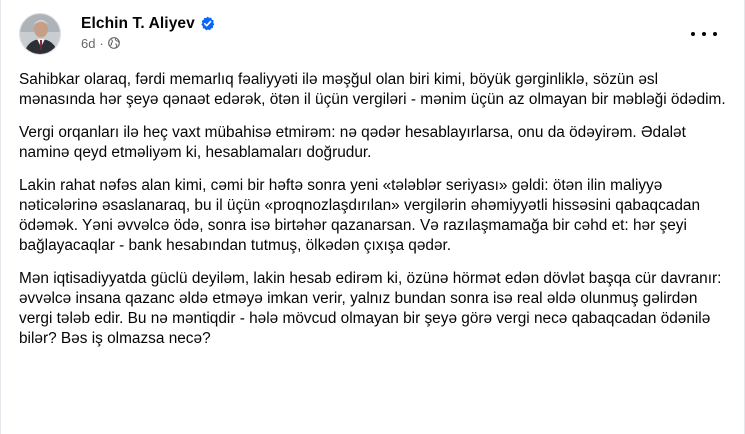  What do you see at coordinates (88, 43) in the screenshot?
I see `post-timestamp: 6d` at bounding box center [88, 43].